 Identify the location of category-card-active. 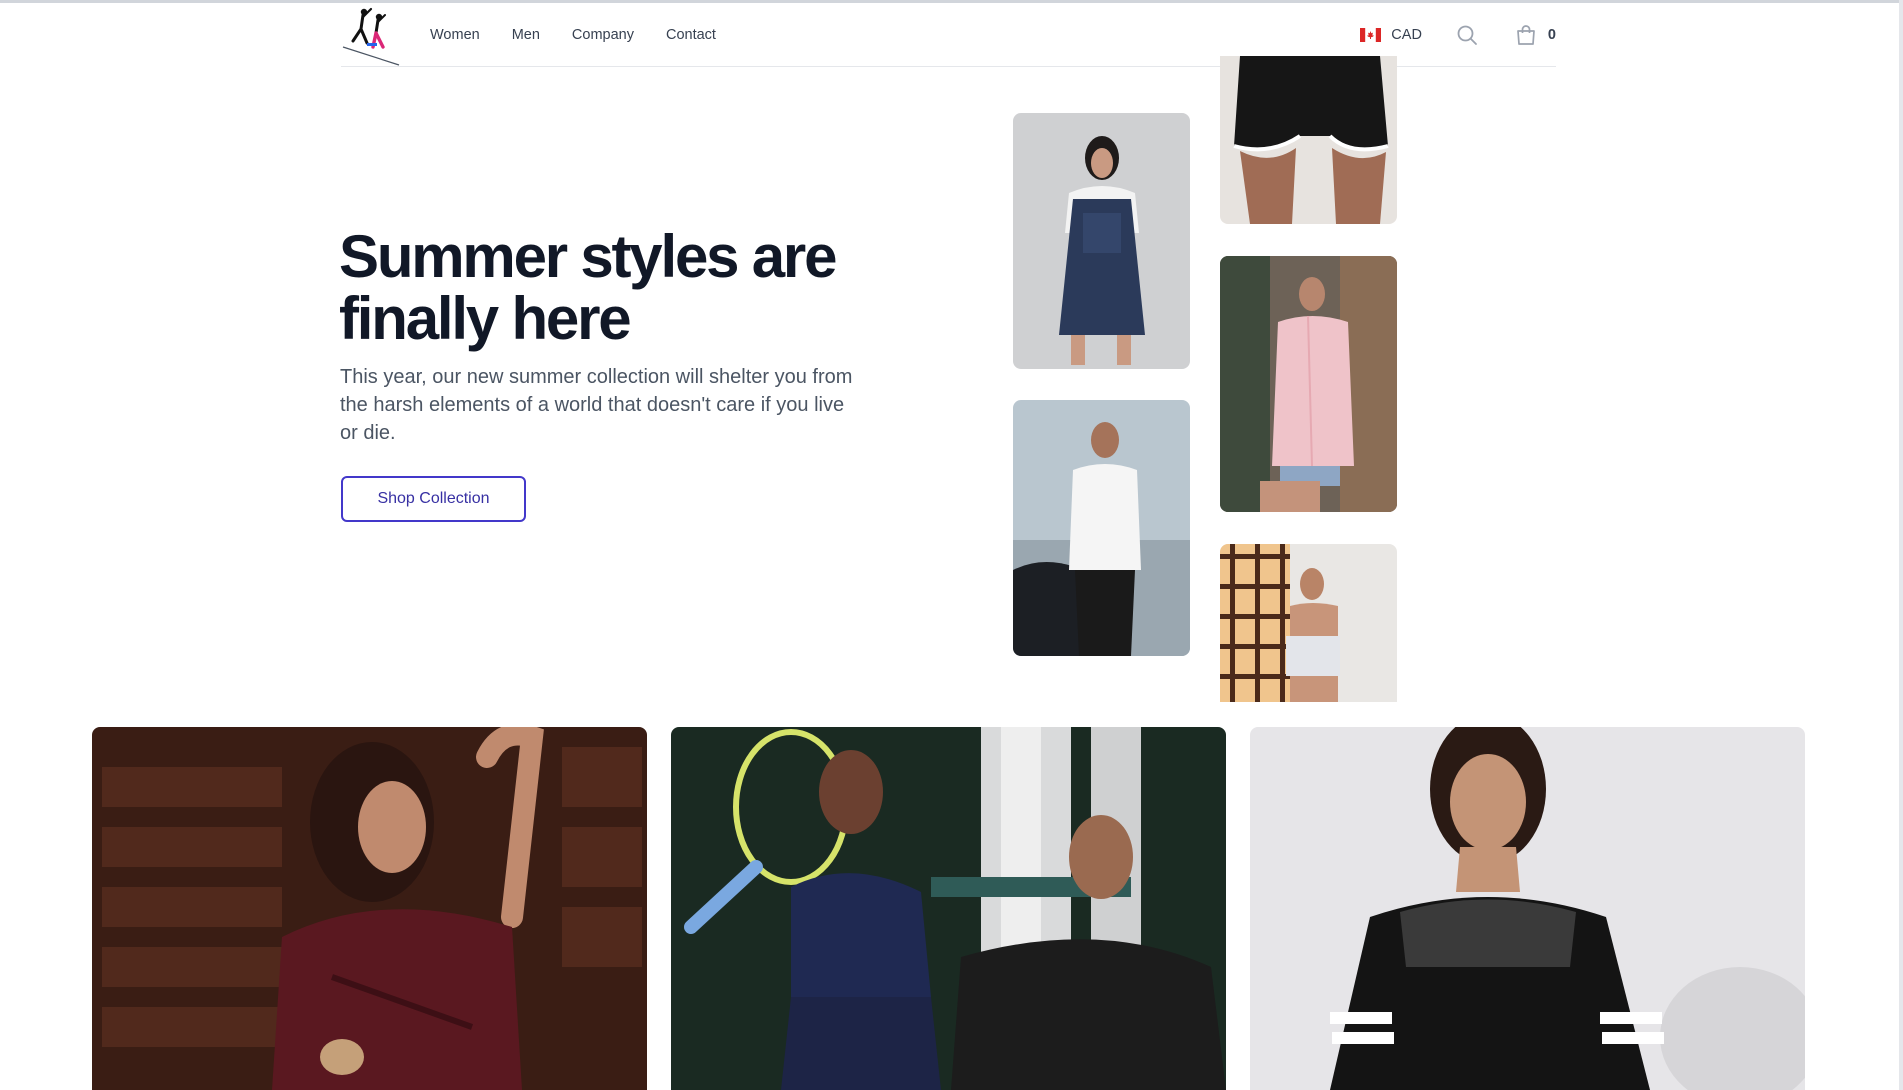
(948, 908).